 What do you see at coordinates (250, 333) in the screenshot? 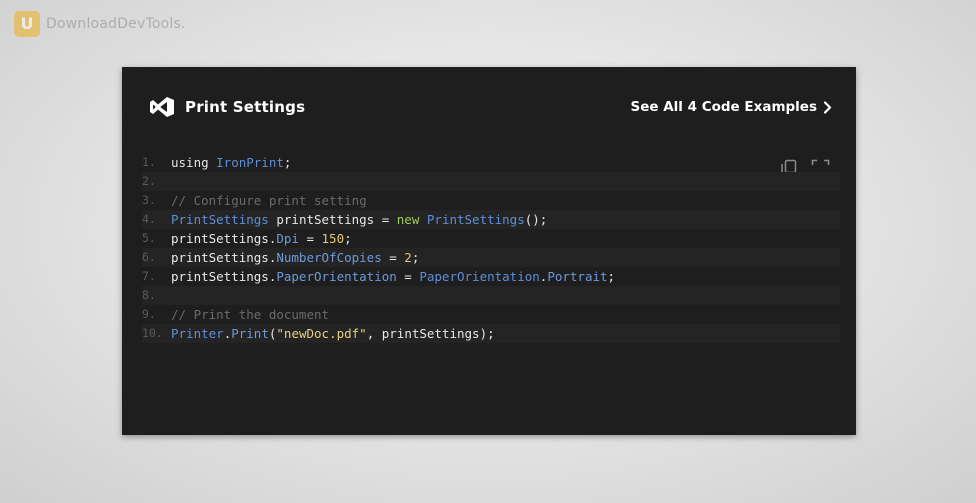
I see `code-token: Print` at bounding box center [250, 333].